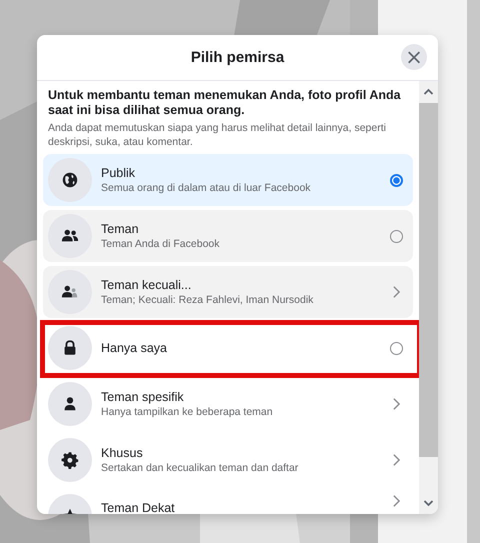 The width and height of the screenshot is (480, 543). I want to click on option-description: Semua orang di dalam atau di luar Facebook, so click(206, 188).